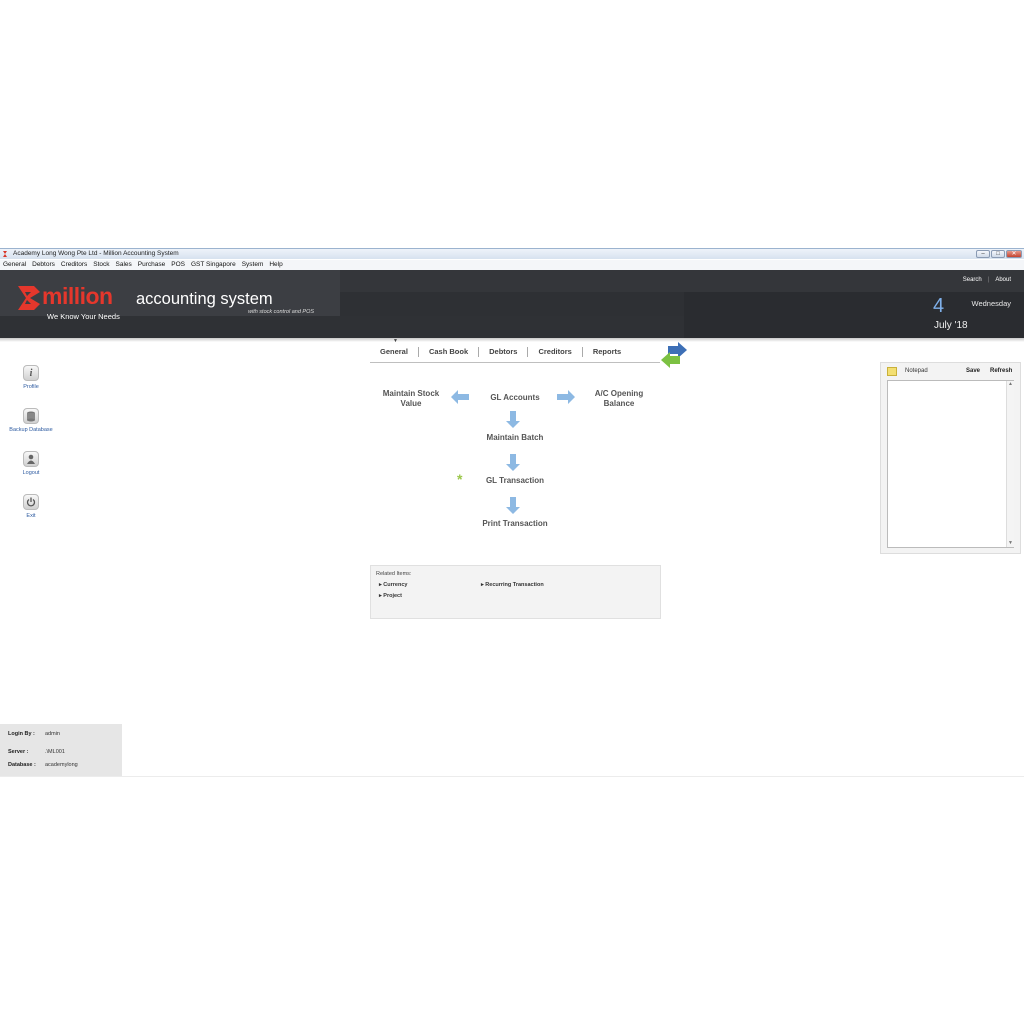  I want to click on sidebar-label-profile: Profile, so click(31, 387).